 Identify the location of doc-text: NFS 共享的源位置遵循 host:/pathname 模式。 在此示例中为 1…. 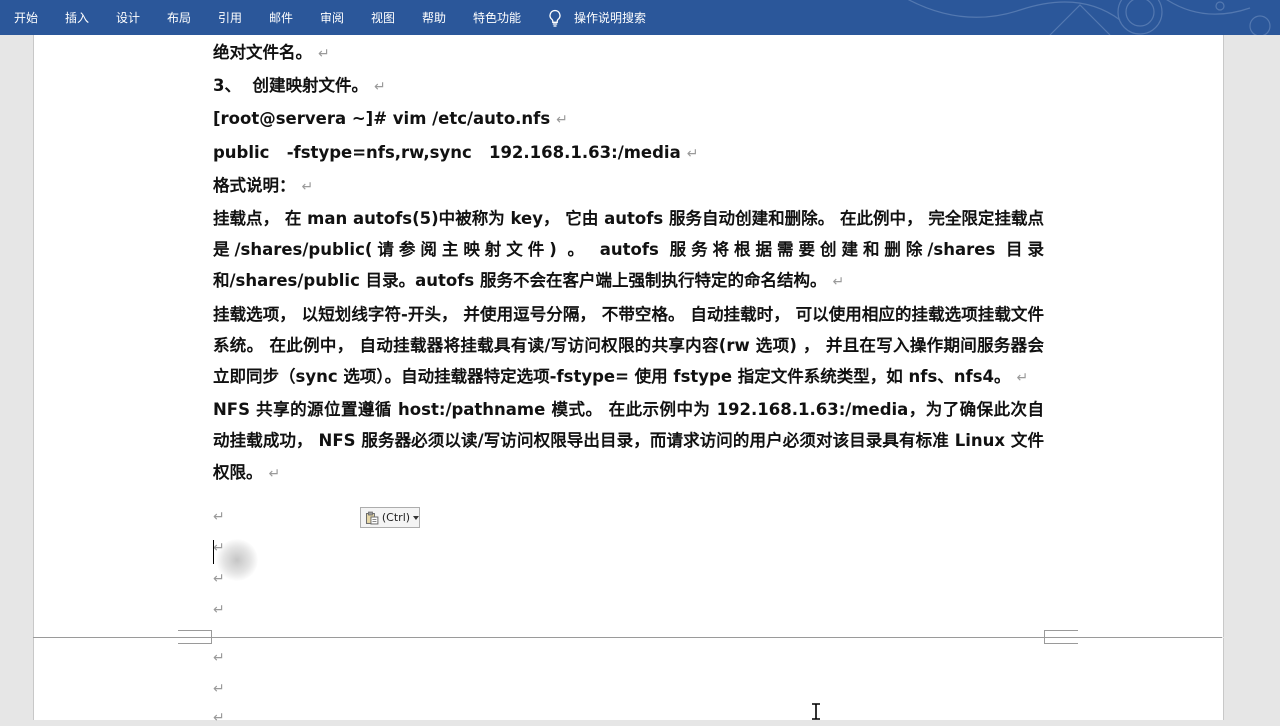
(628, 441).